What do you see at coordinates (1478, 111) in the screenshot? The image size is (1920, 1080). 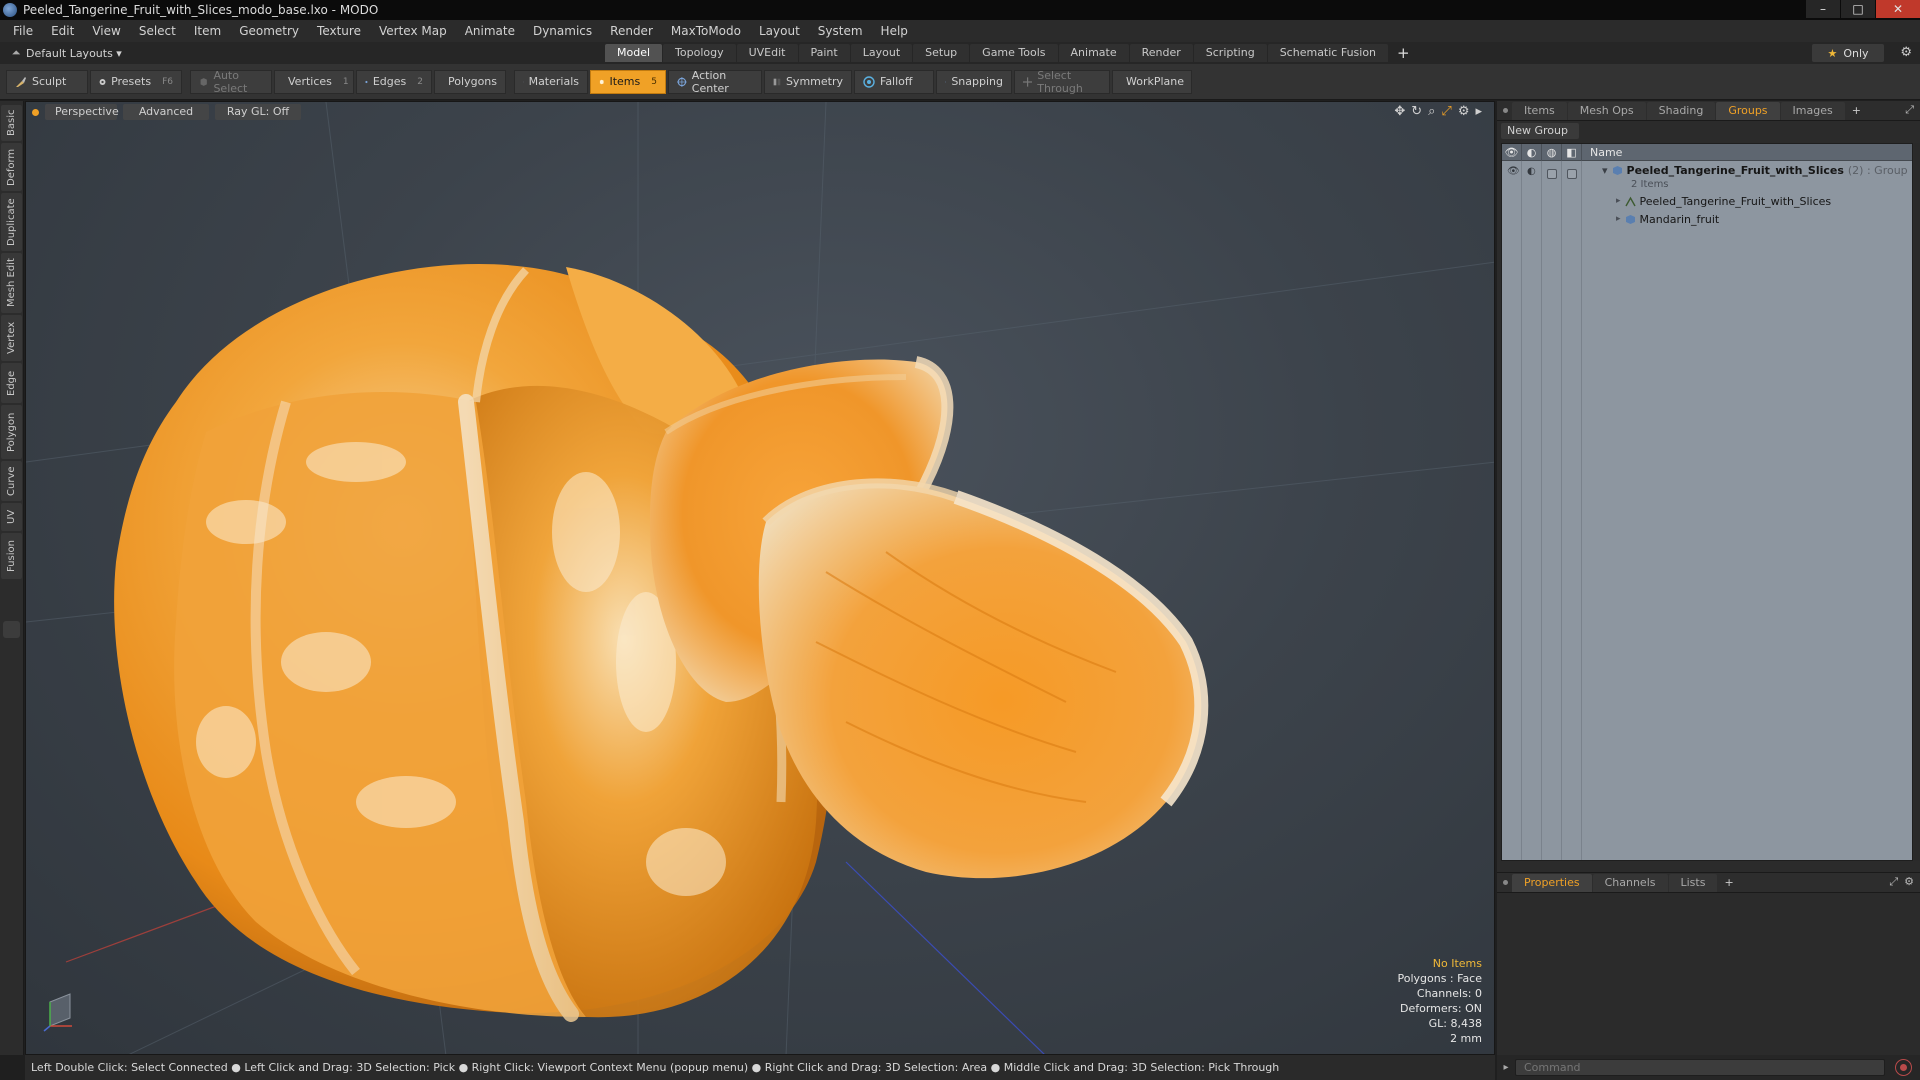 I see `expand-arrow-icon: ▸` at bounding box center [1478, 111].